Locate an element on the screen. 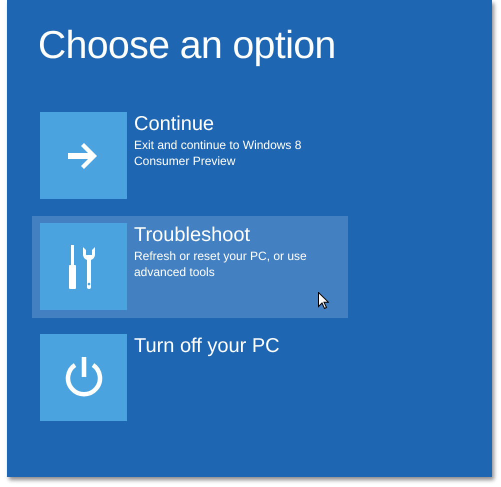 Image resolution: width=501 pixels, height=487 pixels. option-item: Troubleshoot Refresh or reset your PC, or use advanced tools is located at coordinates (190, 267).